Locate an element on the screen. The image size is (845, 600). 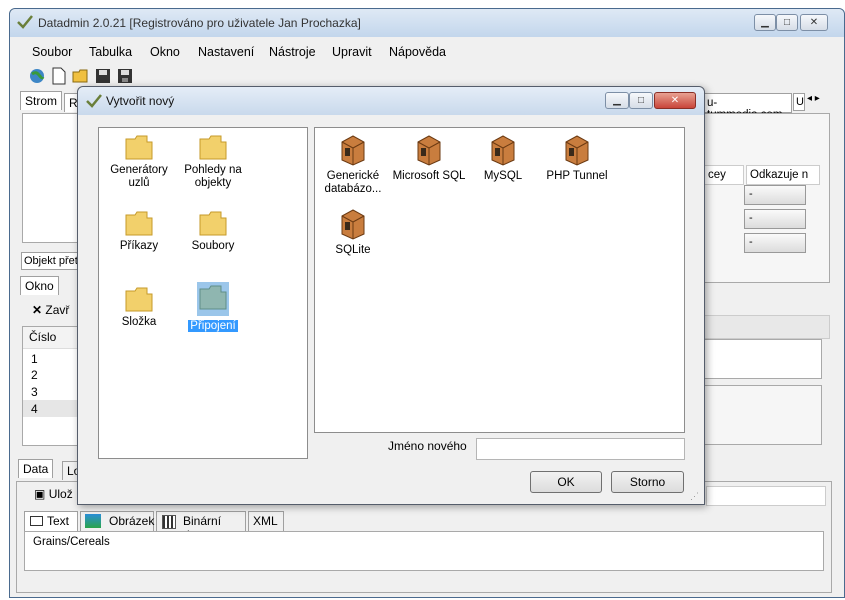
app-check-icon is located at coordinates (25, 22).